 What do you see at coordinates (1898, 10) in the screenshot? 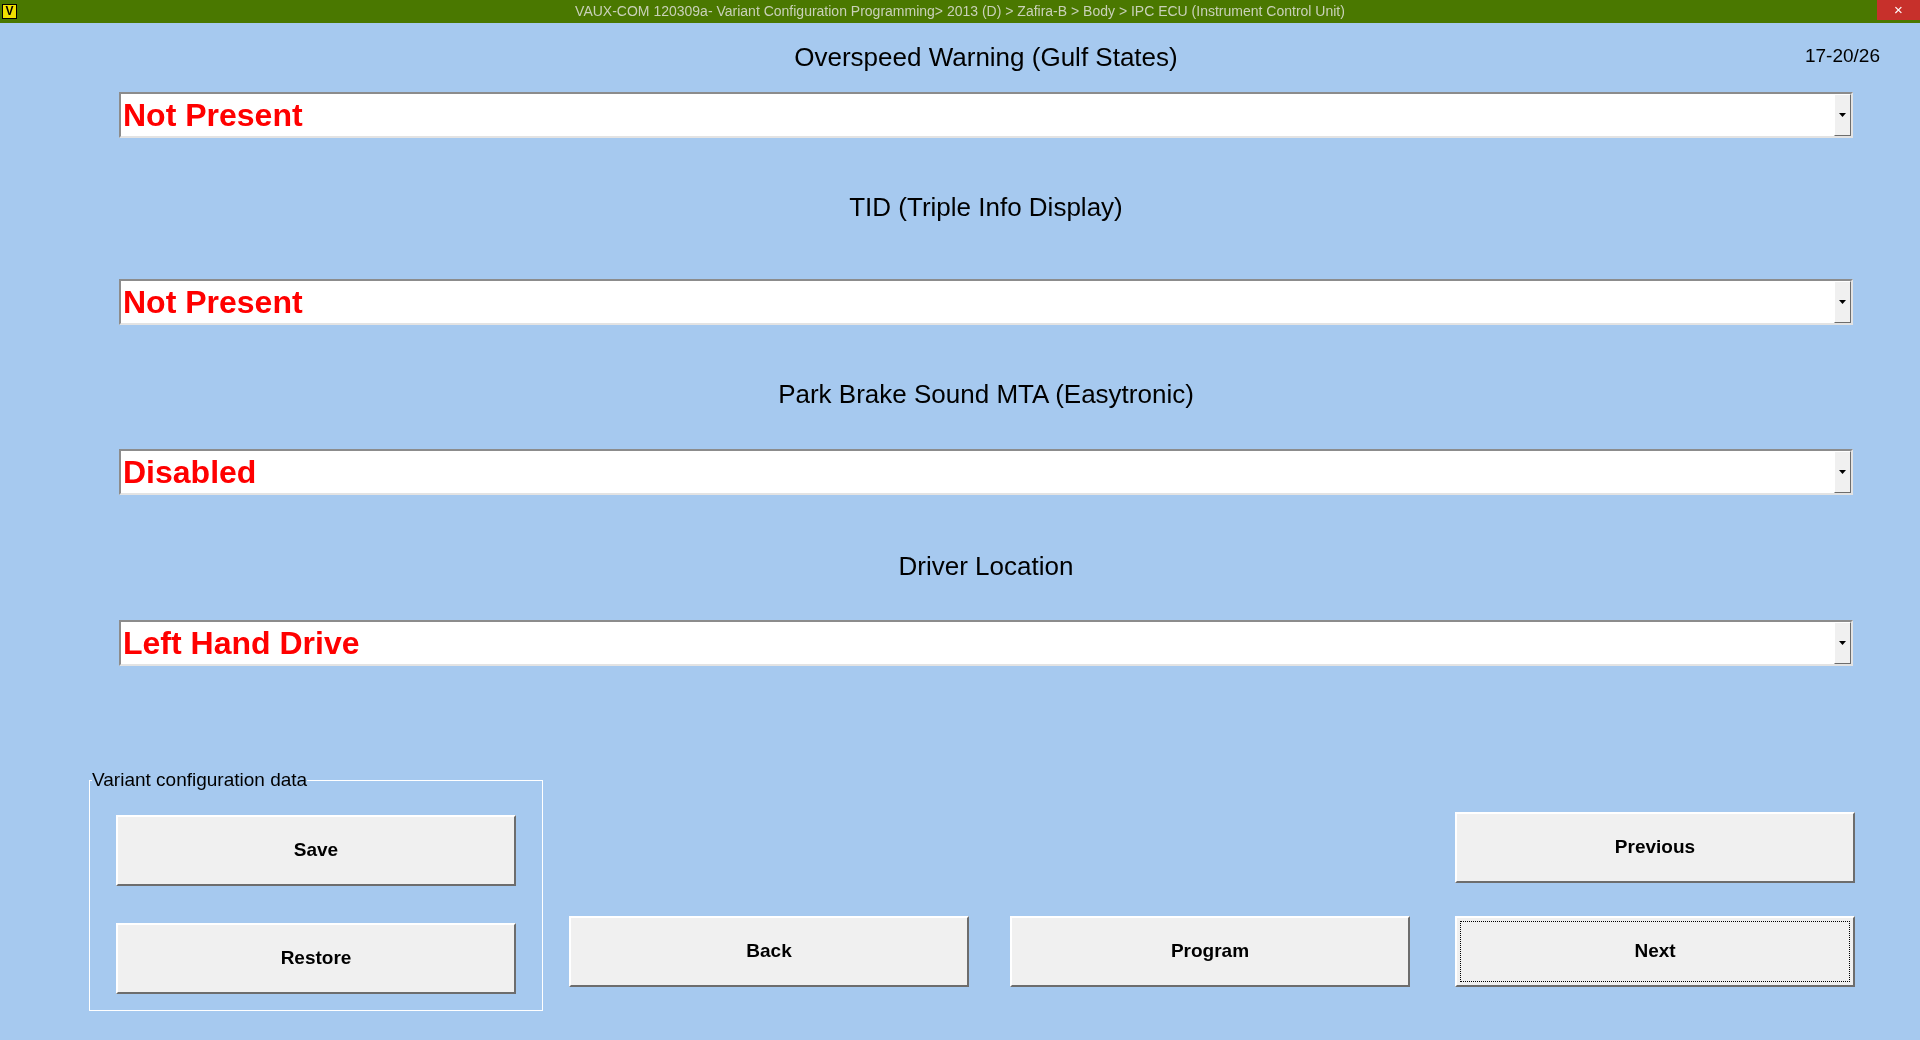
I see `close-button: ×` at bounding box center [1898, 10].